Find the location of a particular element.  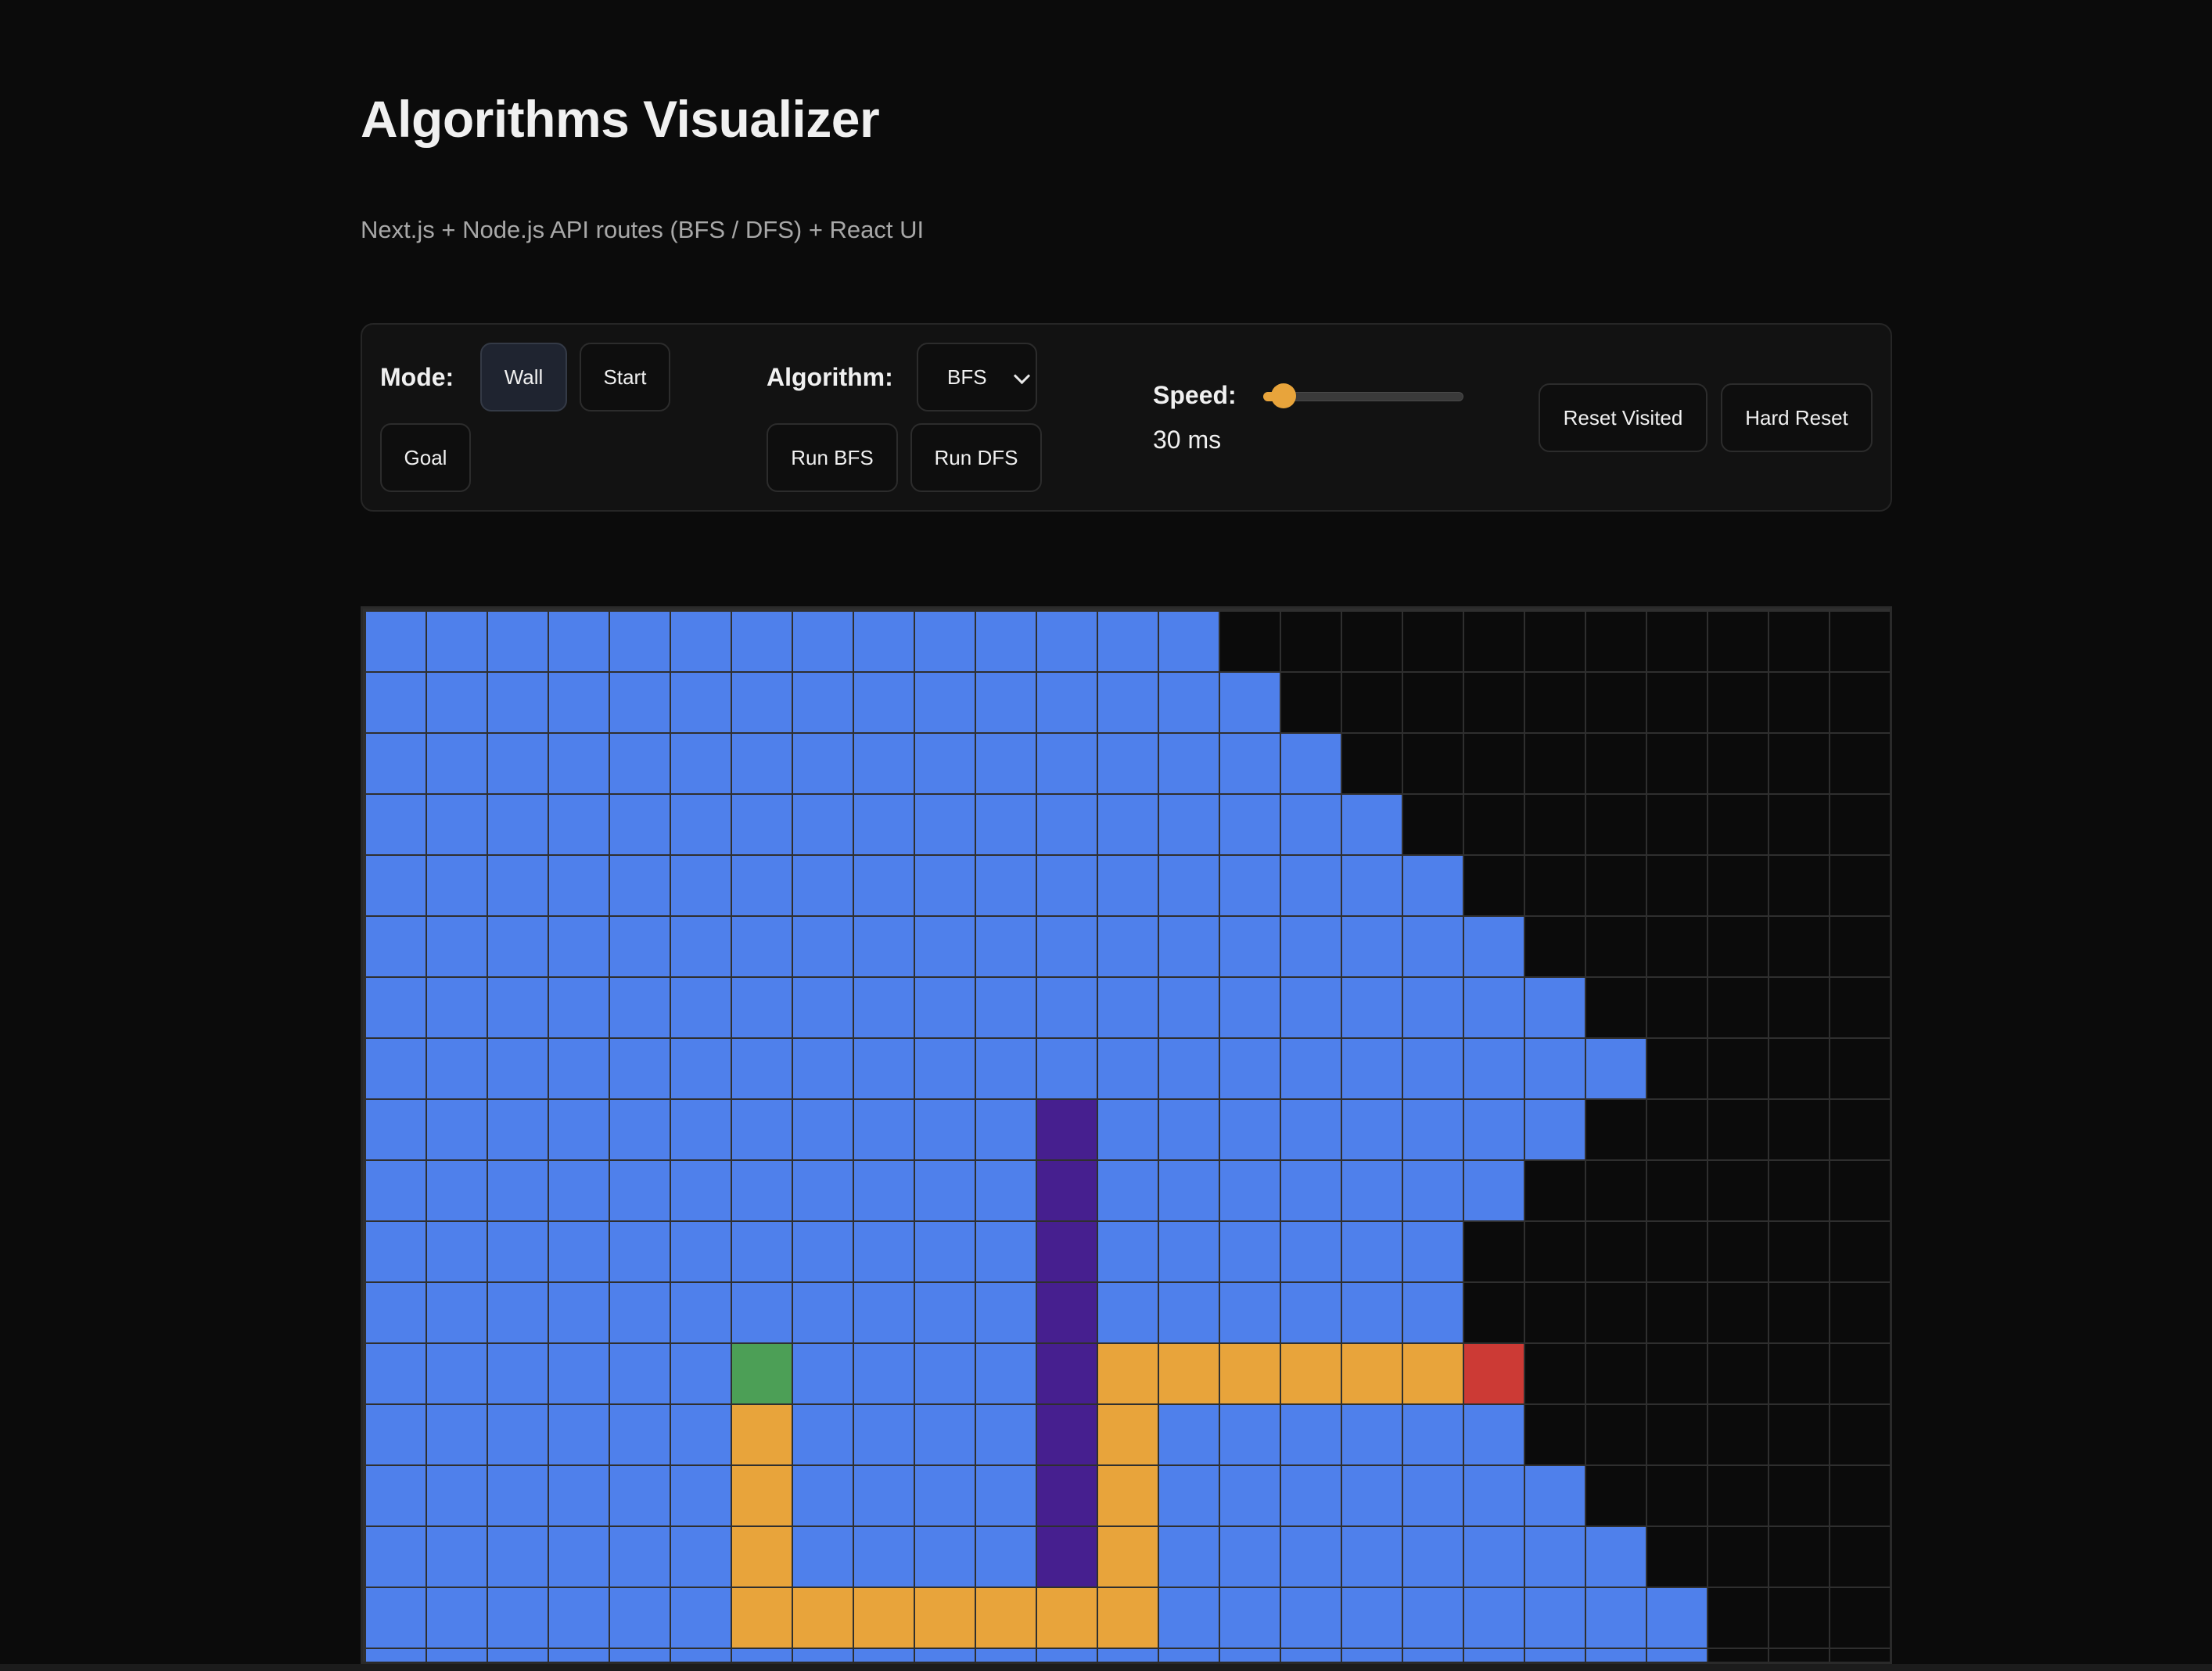

reset-visited-button: Reset Visited is located at coordinates (1623, 417).